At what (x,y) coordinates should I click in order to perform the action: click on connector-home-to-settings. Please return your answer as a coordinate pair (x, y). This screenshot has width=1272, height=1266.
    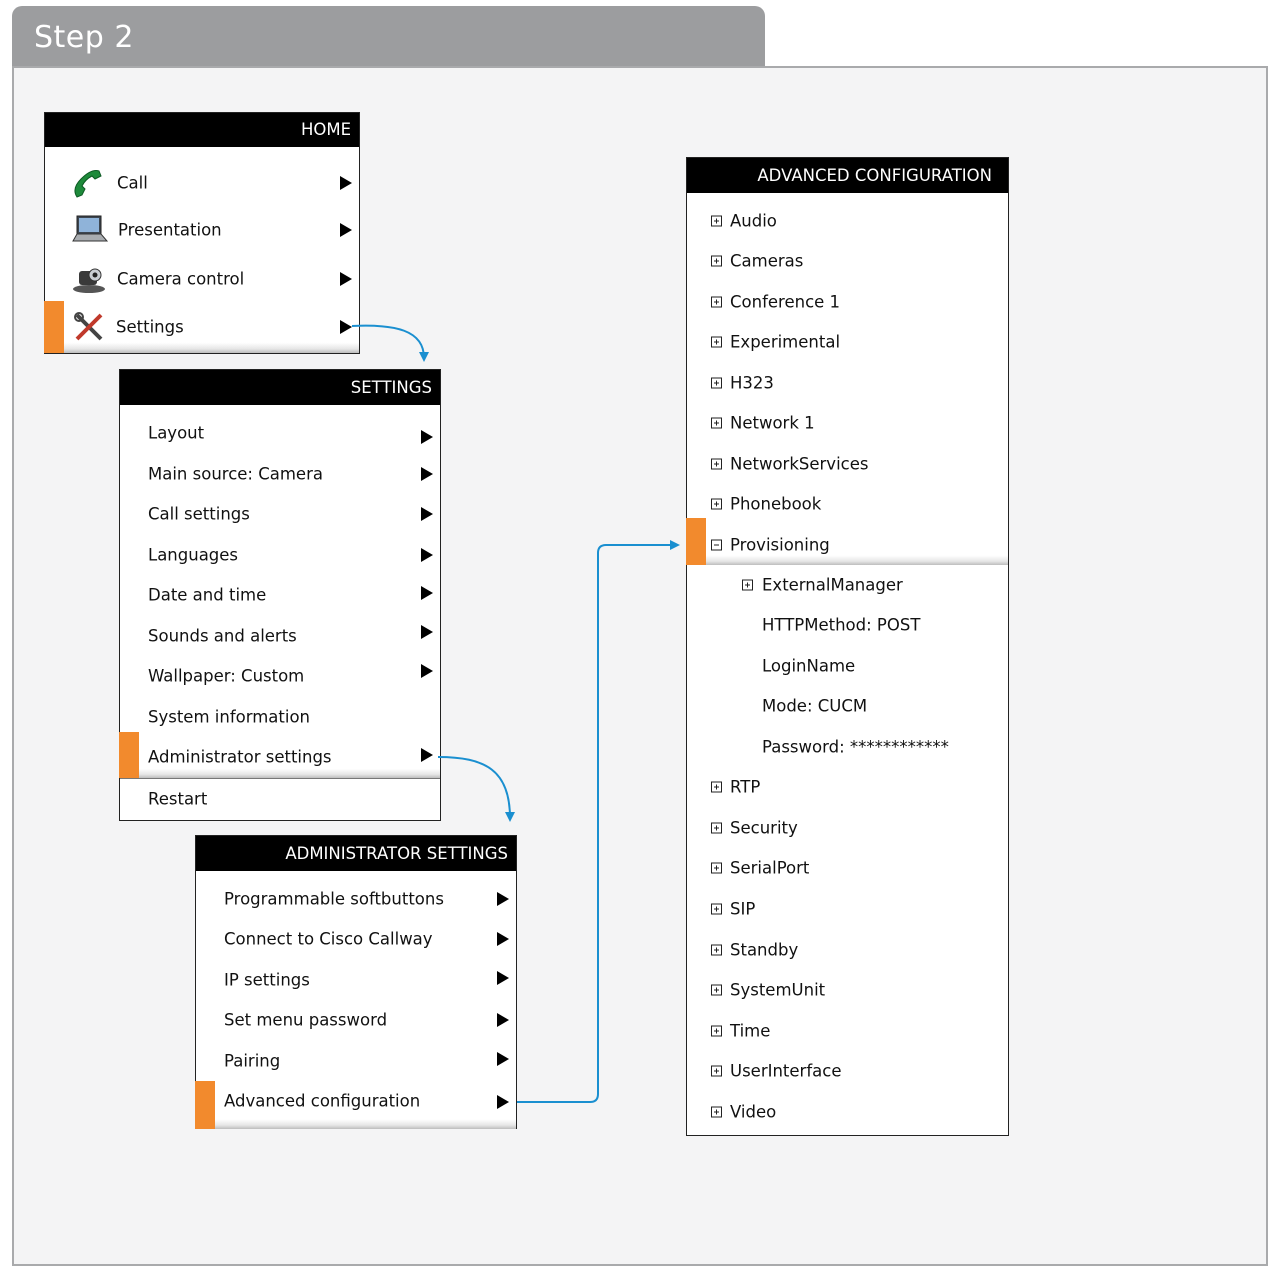
    Looking at the image, I should click on (390, 343).